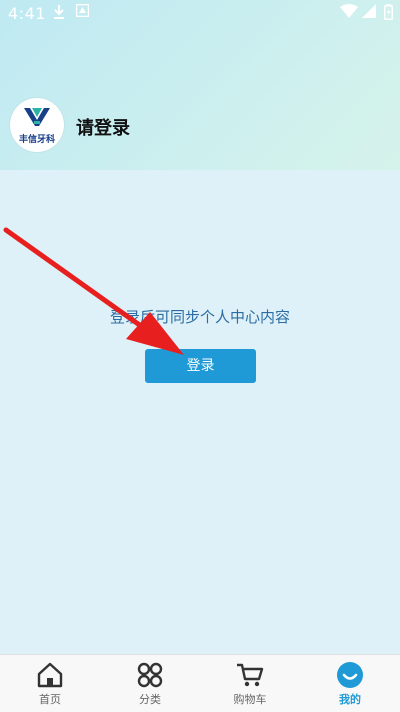 This screenshot has height=712, width=400. Describe the element at coordinates (350, 699) in the screenshot. I see `tab-mine-label: 我的` at that location.